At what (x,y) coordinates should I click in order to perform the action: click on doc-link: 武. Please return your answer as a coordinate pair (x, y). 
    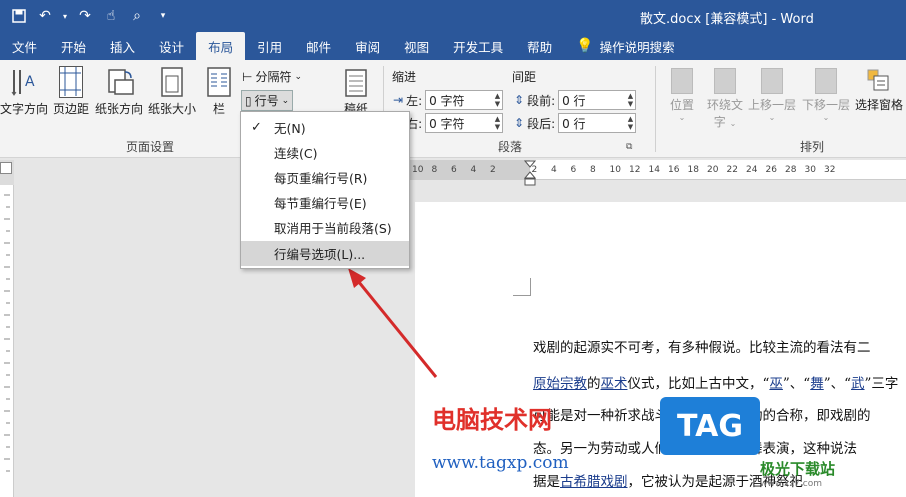
    Looking at the image, I should click on (858, 384).